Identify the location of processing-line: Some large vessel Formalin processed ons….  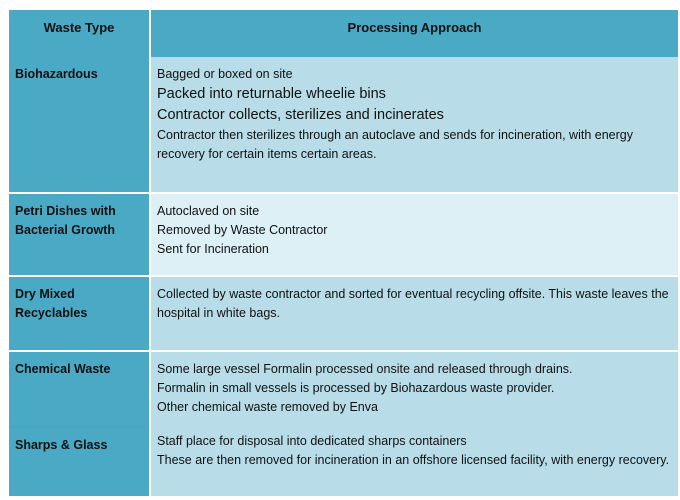
(365, 369).